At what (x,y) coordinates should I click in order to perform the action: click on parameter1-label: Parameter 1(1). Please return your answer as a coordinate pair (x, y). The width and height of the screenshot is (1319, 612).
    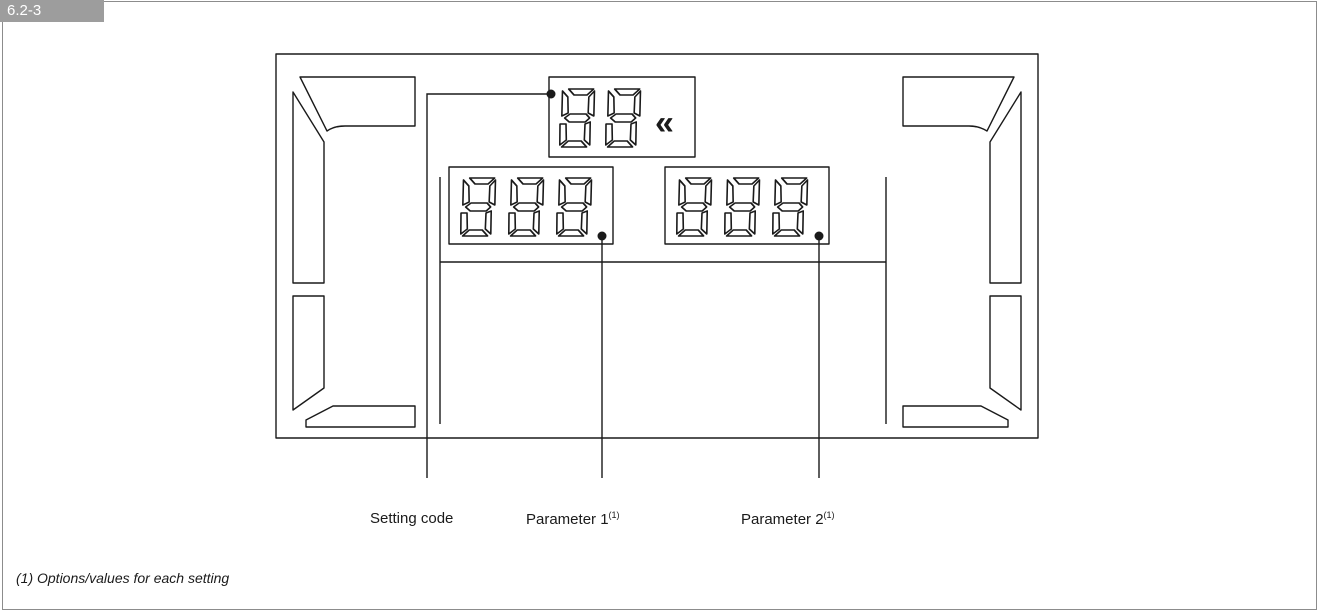
    Looking at the image, I should click on (573, 519).